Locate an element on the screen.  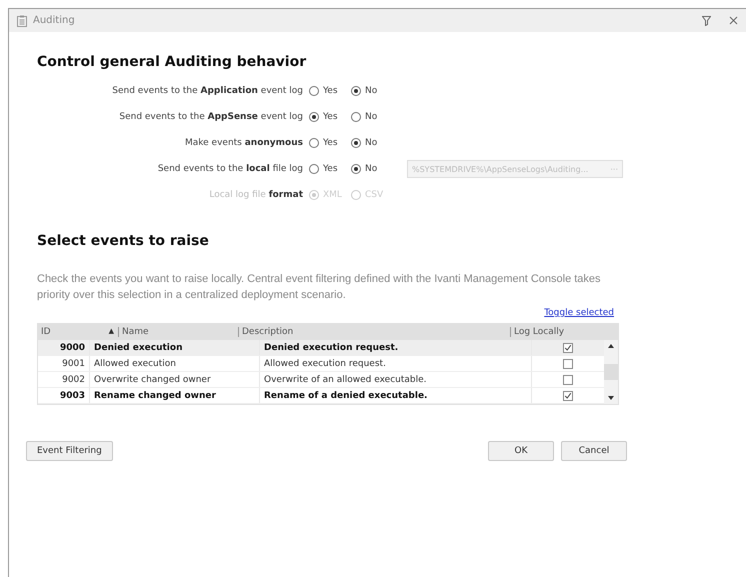
table-cell: Overwrite changed owner is located at coordinates (175, 379).